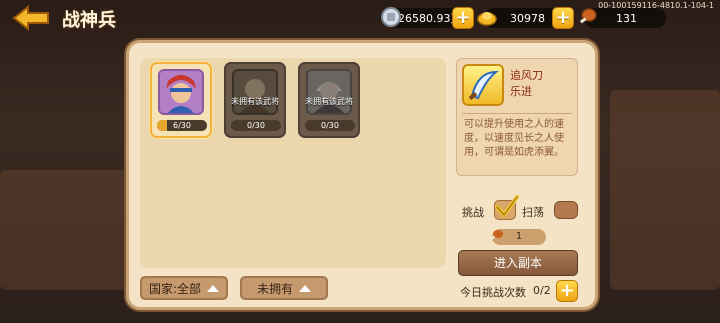 The height and width of the screenshot is (323, 720). Describe the element at coordinates (566, 210) in the screenshot. I see `sweep-toggle` at that location.